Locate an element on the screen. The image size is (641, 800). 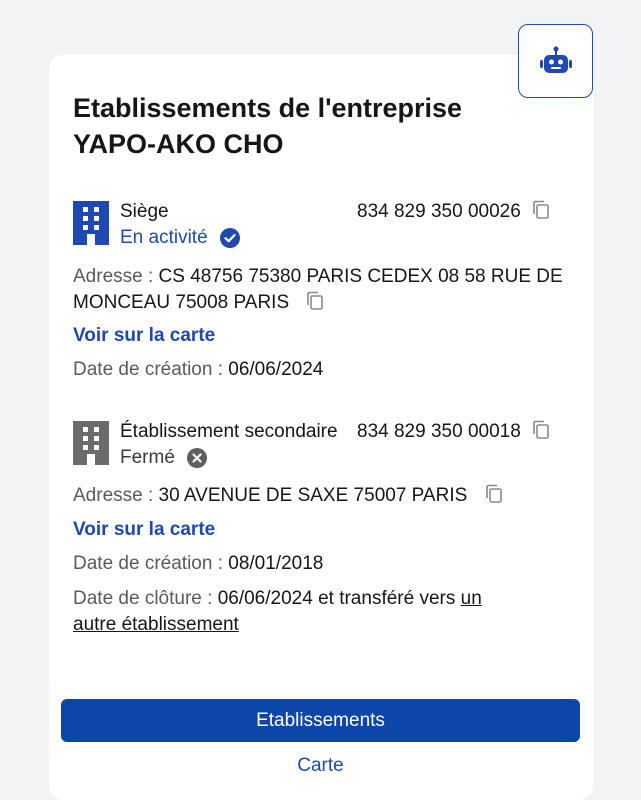
address-row: Adresse : 30 AVENUE DE SAXE 75007 PARIS is located at coordinates (323, 496).